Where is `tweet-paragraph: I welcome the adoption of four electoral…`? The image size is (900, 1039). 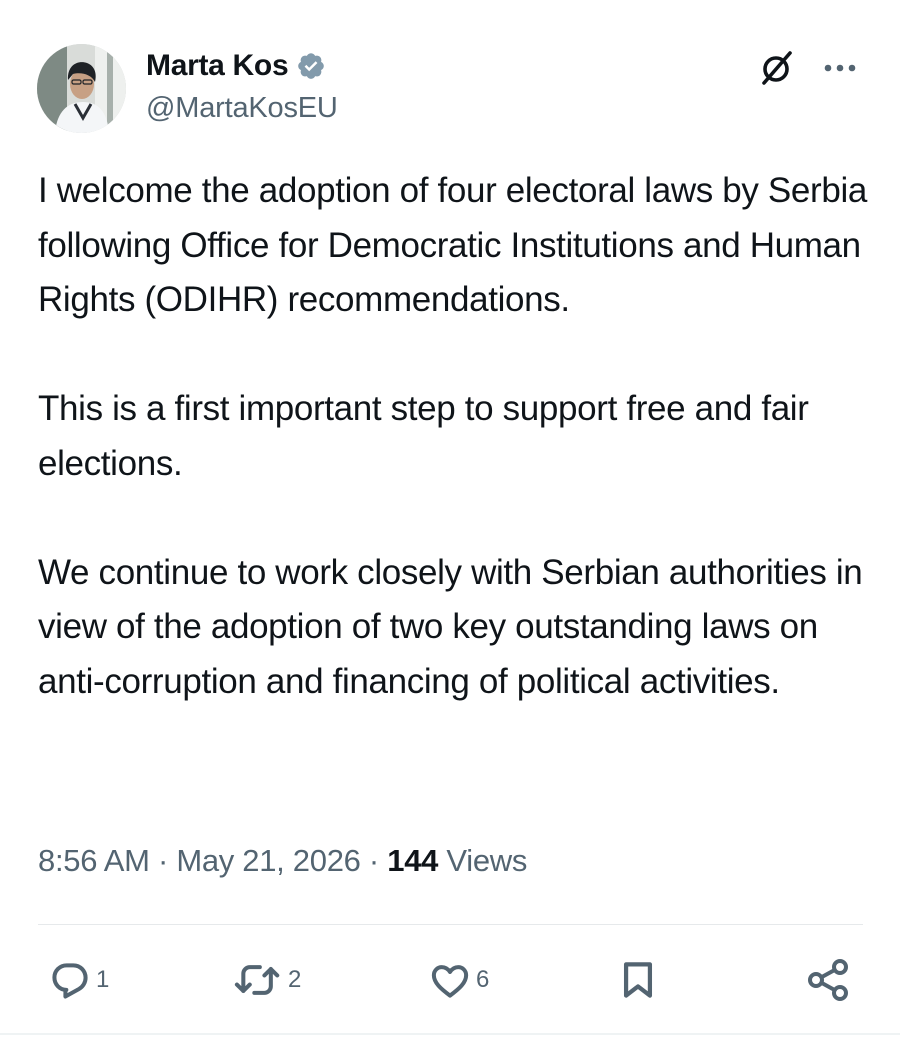
tweet-paragraph: I welcome the adoption of four electoral… is located at coordinates (452, 245).